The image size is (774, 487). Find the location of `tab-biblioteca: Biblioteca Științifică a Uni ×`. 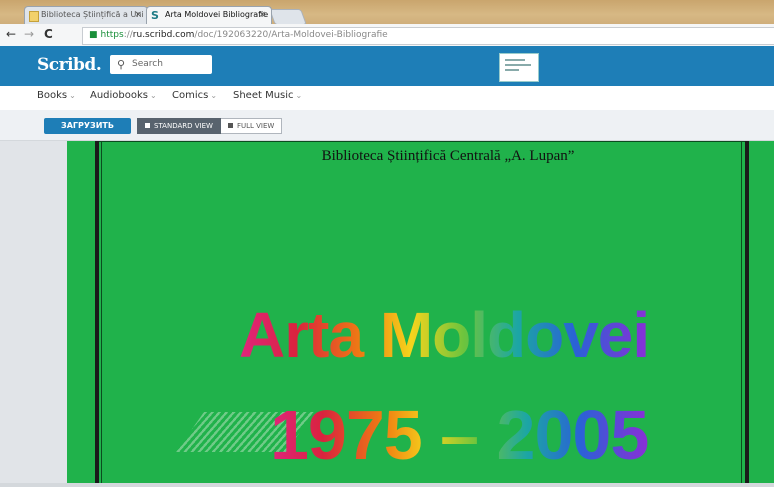

tab-biblioteca: Biblioteca Științifică a Uni × is located at coordinates (86, 15).